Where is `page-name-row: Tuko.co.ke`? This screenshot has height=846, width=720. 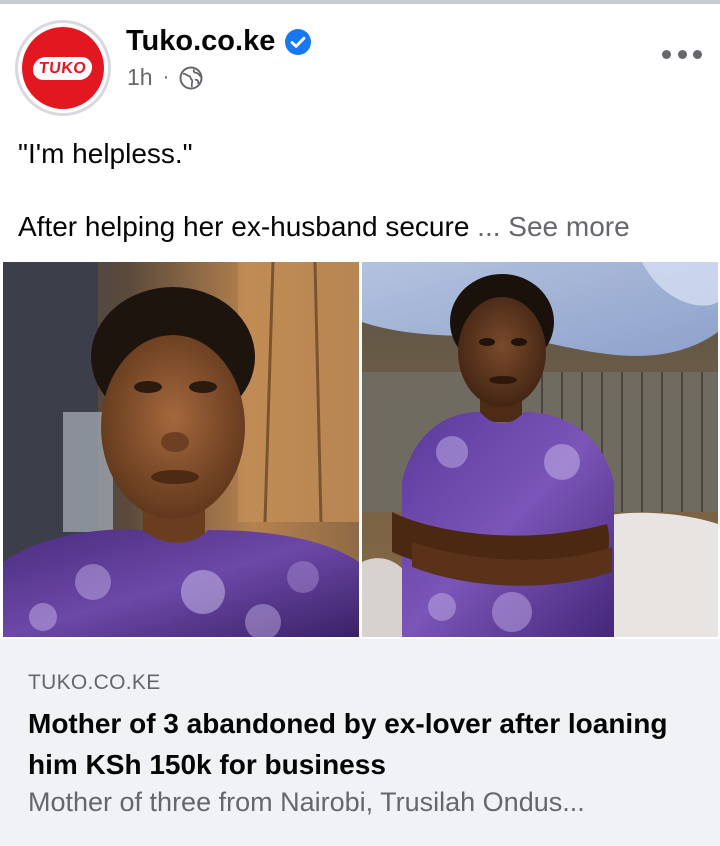
page-name-row: Tuko.co.ke is located at coordinates (219, 41).